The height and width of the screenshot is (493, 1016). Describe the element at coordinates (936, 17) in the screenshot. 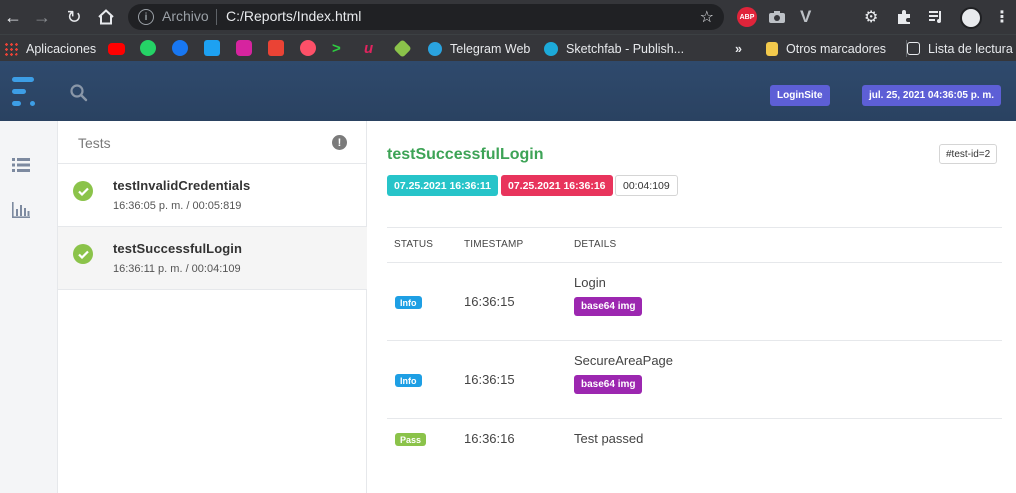

I see `playlist-icon` at that location.